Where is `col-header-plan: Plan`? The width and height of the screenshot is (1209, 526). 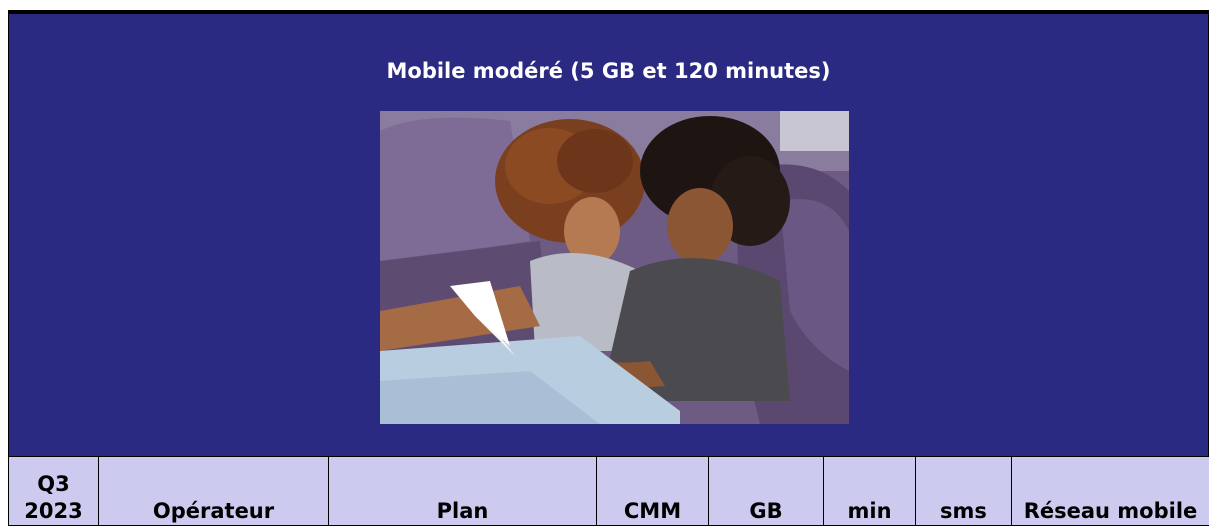 col-header-plan: Plan is located at coordinates (463, 491).